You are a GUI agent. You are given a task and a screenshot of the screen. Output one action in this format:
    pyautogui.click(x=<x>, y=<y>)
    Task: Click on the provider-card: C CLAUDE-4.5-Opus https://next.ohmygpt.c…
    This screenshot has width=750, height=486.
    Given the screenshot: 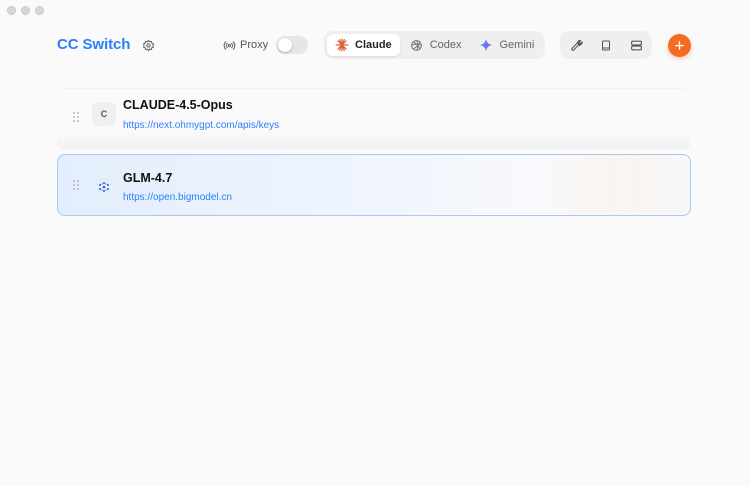 What is the action you would take?
    pyautogui.click(x=374, y=119)
    